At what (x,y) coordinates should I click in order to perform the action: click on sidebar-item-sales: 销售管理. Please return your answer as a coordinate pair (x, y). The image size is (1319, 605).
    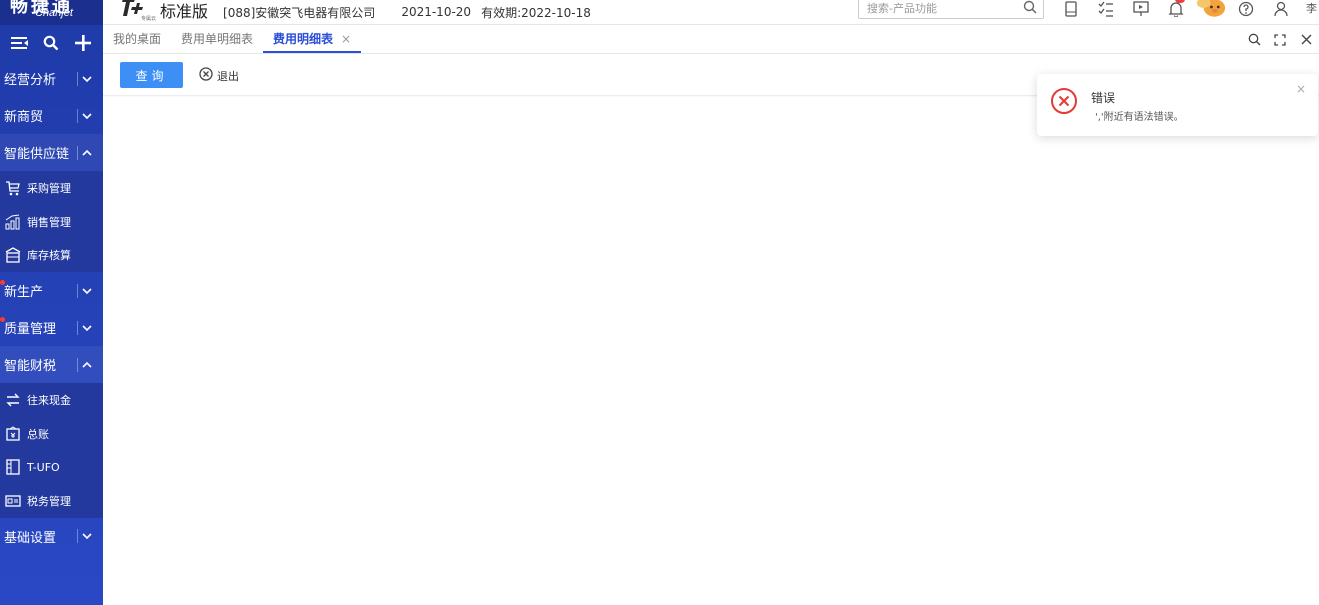
    Looking at the image, I should click on (51, 221).